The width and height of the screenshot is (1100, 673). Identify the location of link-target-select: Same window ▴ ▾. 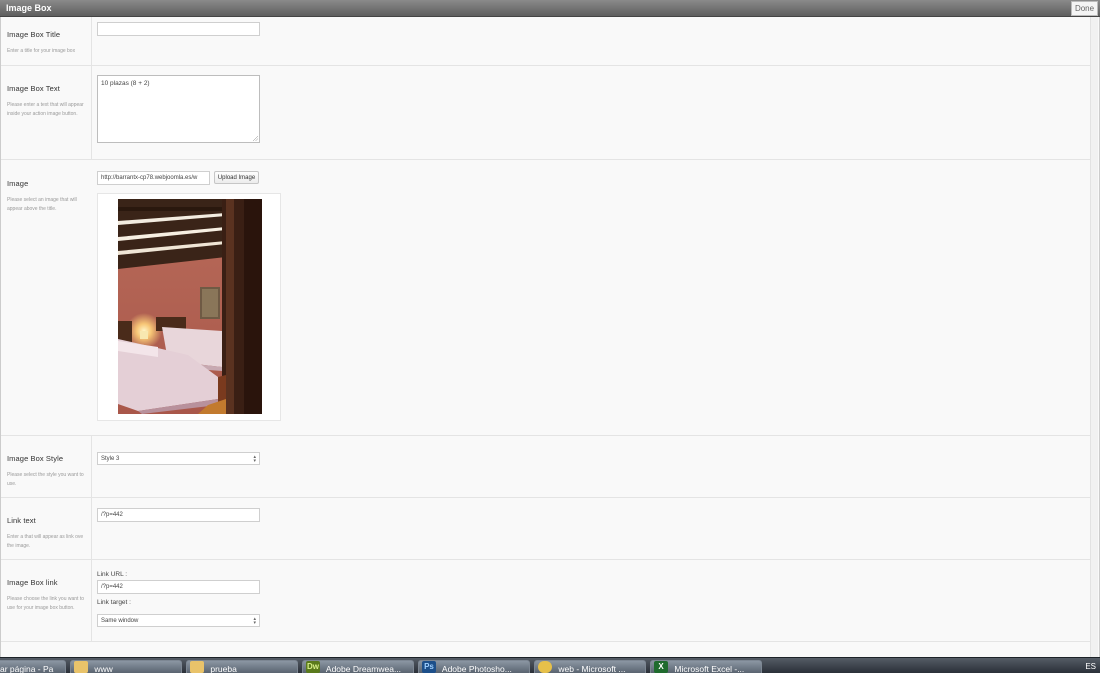
(178, 620).